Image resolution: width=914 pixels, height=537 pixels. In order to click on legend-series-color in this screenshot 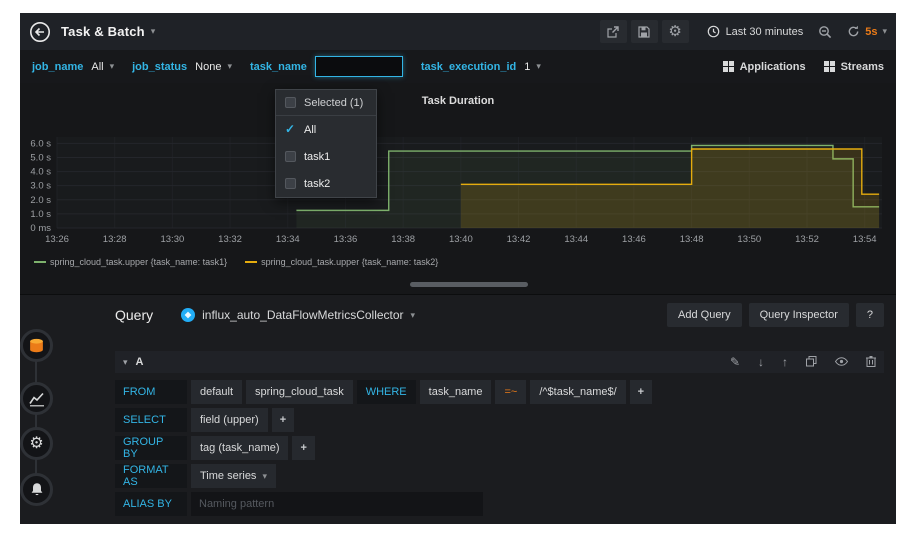, I will do `click(251, 262)`.